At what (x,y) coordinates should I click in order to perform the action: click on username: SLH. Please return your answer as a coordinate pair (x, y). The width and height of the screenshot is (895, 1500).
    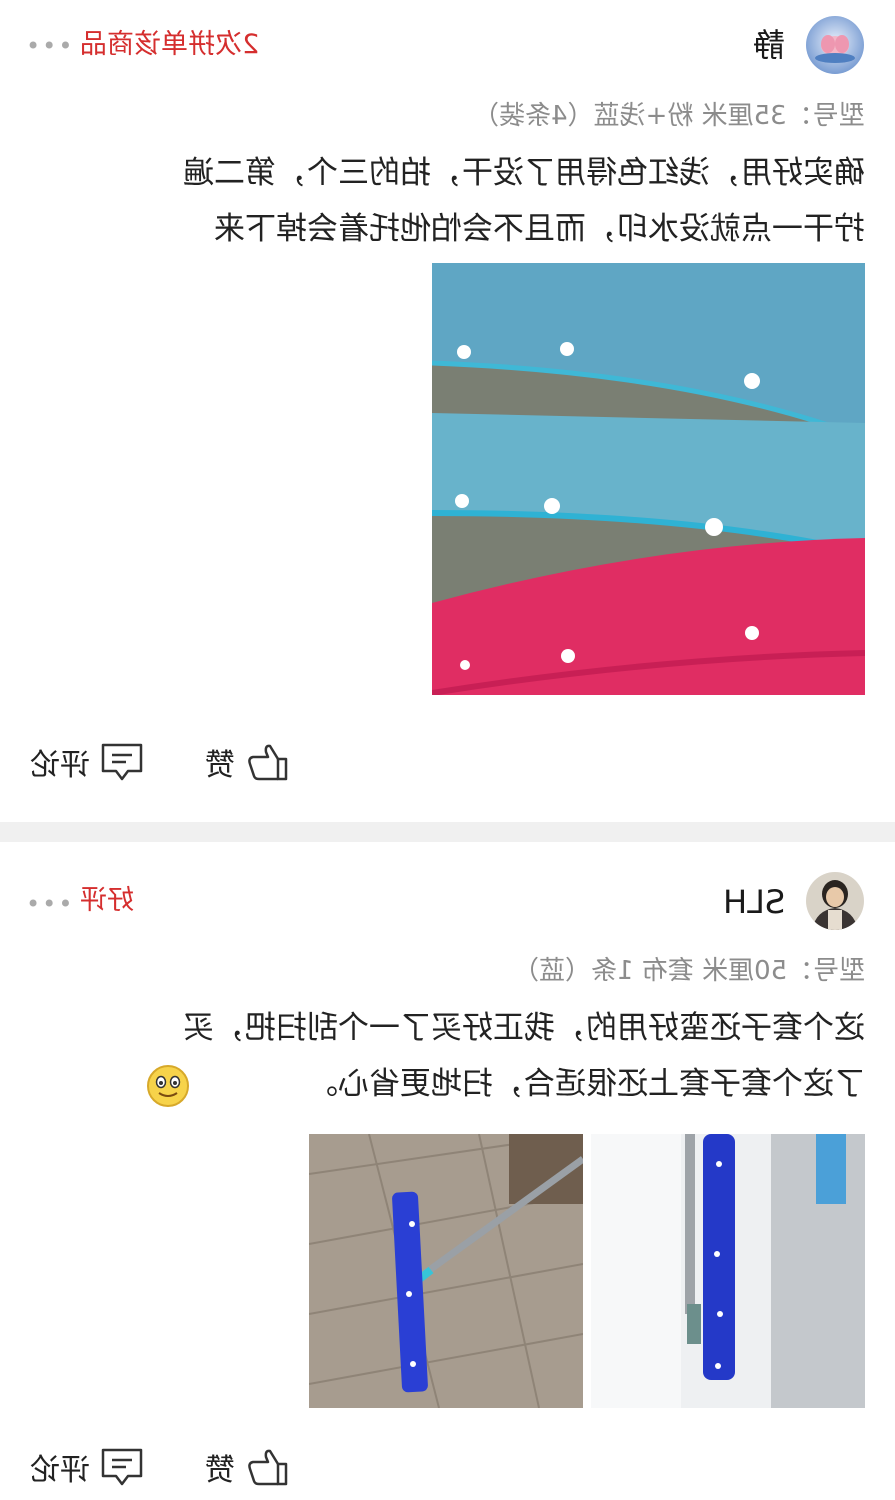
    Looking at the image, I should click on (754, 902).